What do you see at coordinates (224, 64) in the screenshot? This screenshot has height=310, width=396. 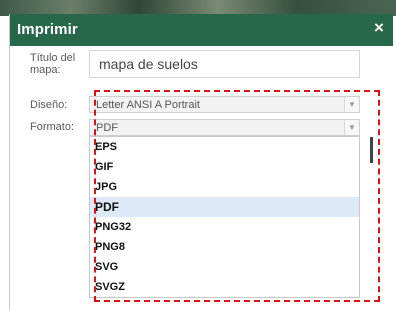 I see `map-title-input: mapa de suelos` at bounding box center [224, 64].